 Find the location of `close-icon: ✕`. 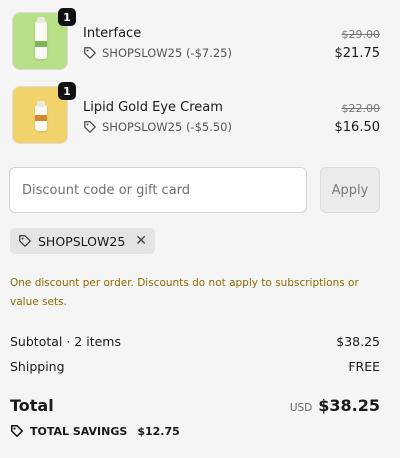

close-icon: ✕ is located at coordinates (141, 241).